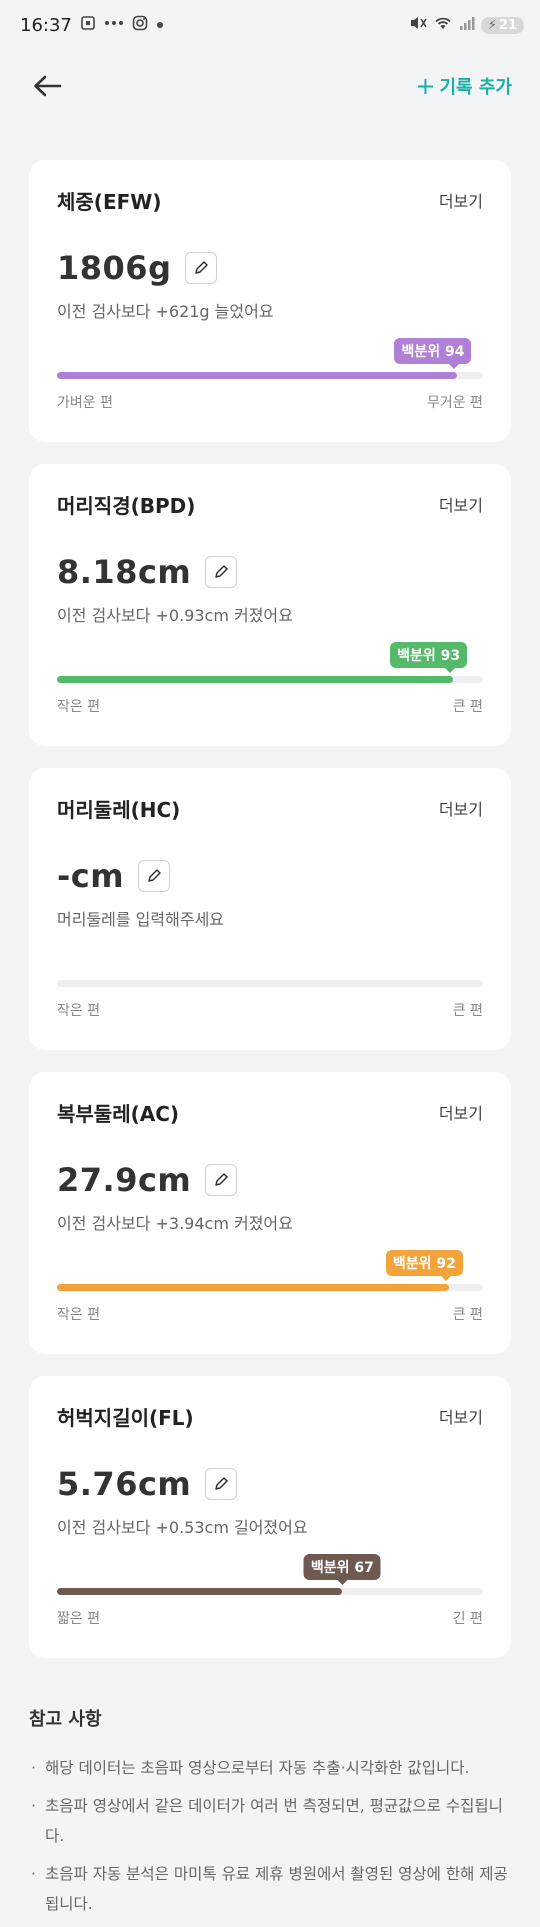 The width and height of the screenshot is (540, 1927). Describe the element at coordinates (124, 572) in the screenshot. I see `measurement-value: 8.18cm` at that location.